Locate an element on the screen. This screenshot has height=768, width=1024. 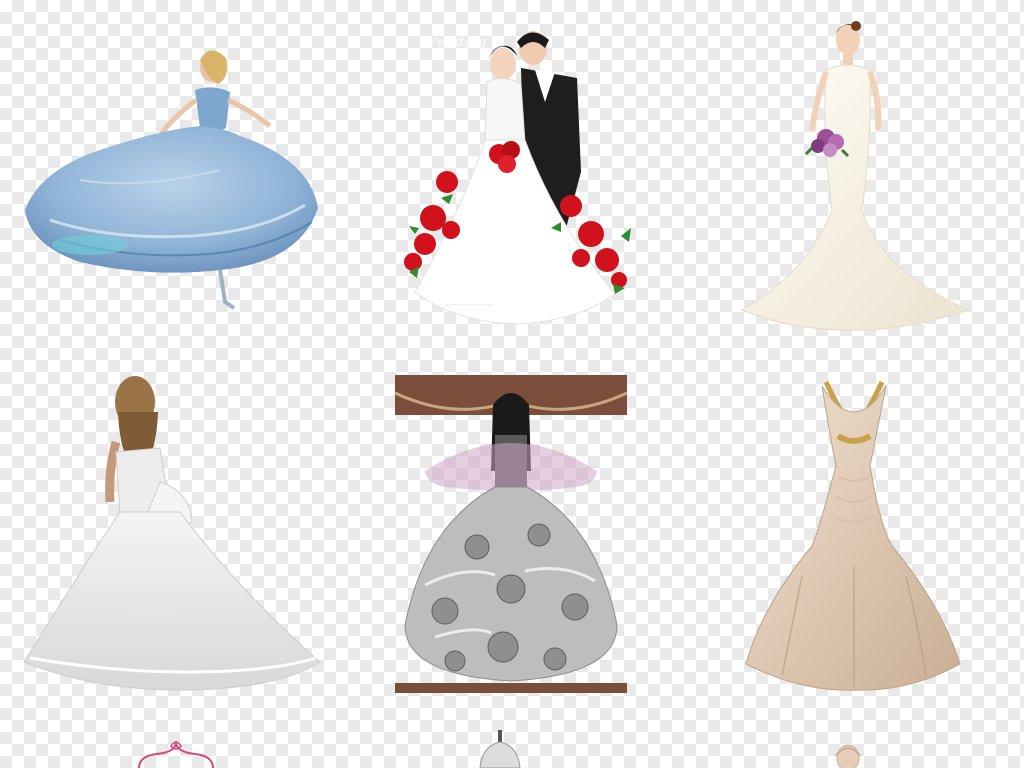
image-bride-and-groom: Wedding ·· ···· ···· ·· ··· ···· ··· is located at coordinates (515, 179).